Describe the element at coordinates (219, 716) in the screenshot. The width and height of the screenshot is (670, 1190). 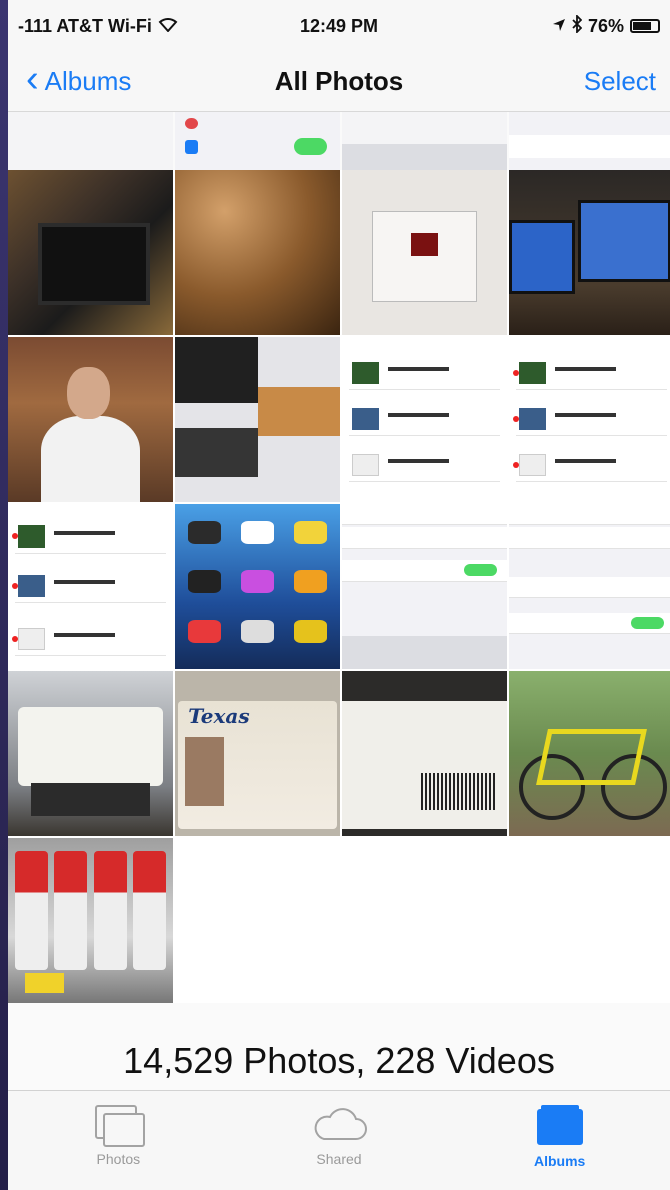
I see `texas-label: Texas` at that location.